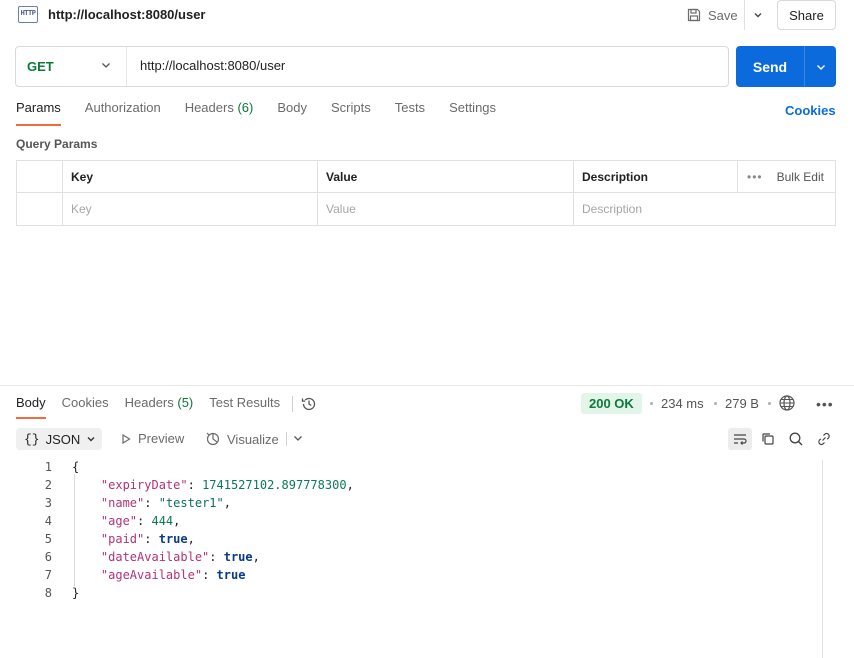  What do you see at coordinates (48, 557) in the screenshot?
I see `line-number: 6` at bounding box center [48, 557].